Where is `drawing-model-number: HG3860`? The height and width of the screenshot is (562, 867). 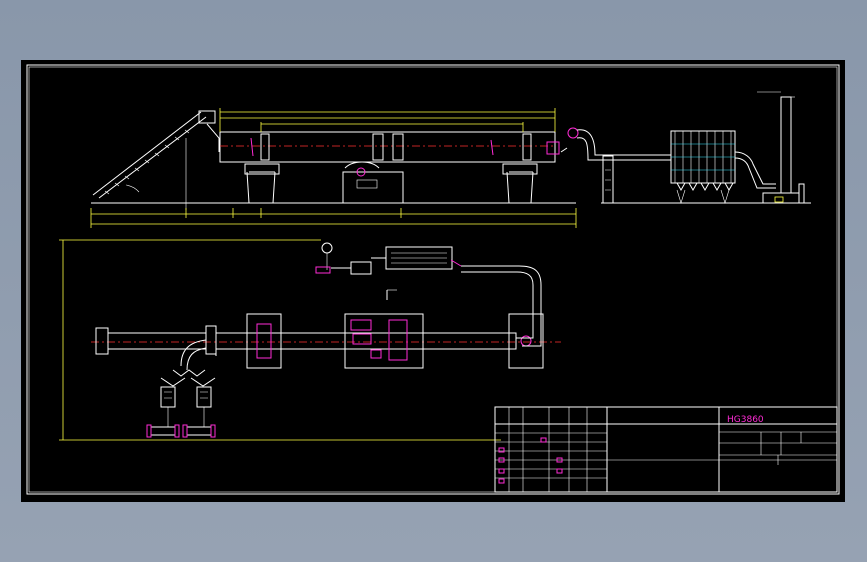
drawing-model-number: HG3860 is located at coordinates (745, 420).